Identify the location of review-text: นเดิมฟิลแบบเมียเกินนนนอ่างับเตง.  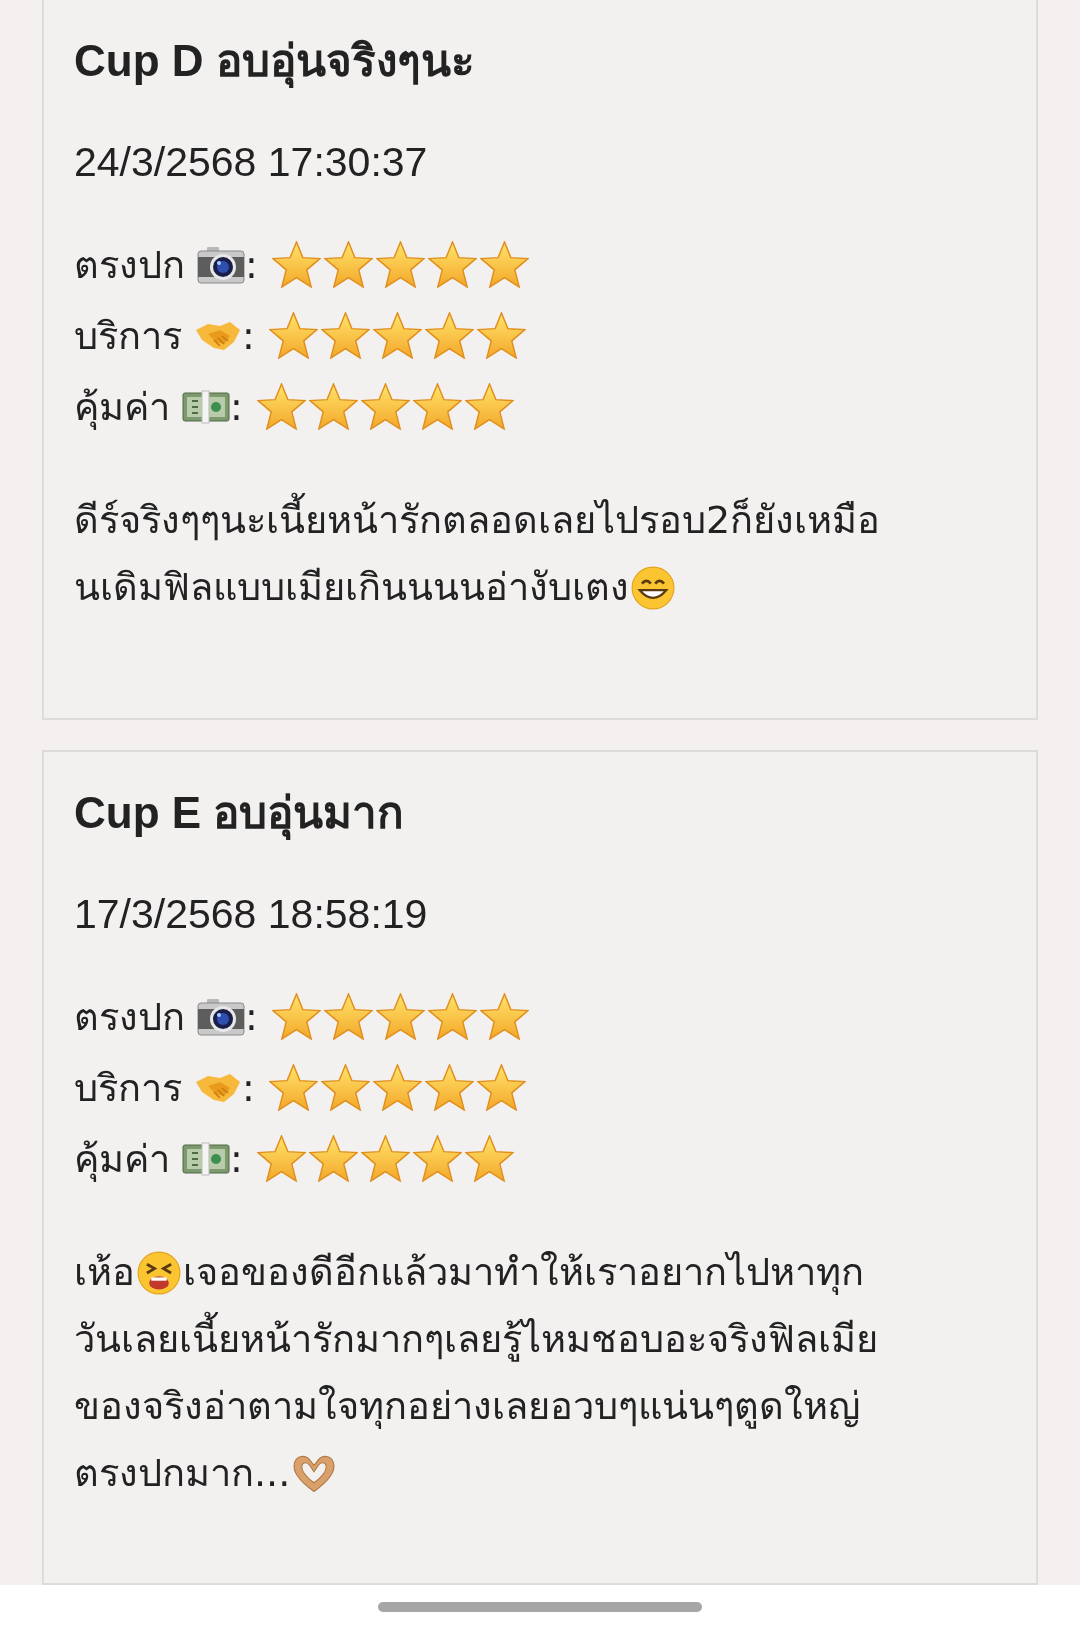
(351, 588).